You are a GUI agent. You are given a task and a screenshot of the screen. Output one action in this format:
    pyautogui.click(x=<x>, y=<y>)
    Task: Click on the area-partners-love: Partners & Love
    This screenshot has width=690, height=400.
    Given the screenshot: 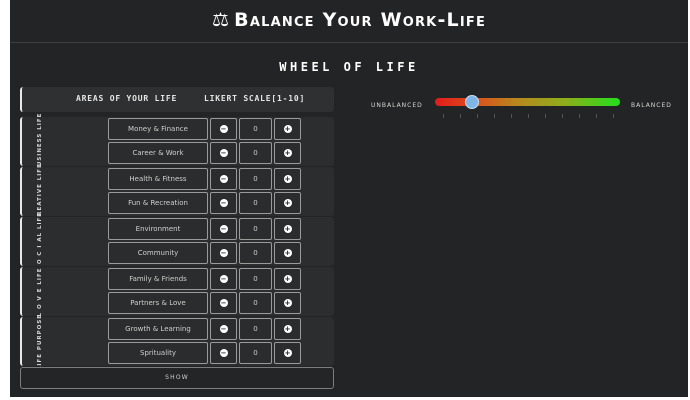 What is the action you would take?
    pyautogui.click(x=158, y=303)
    